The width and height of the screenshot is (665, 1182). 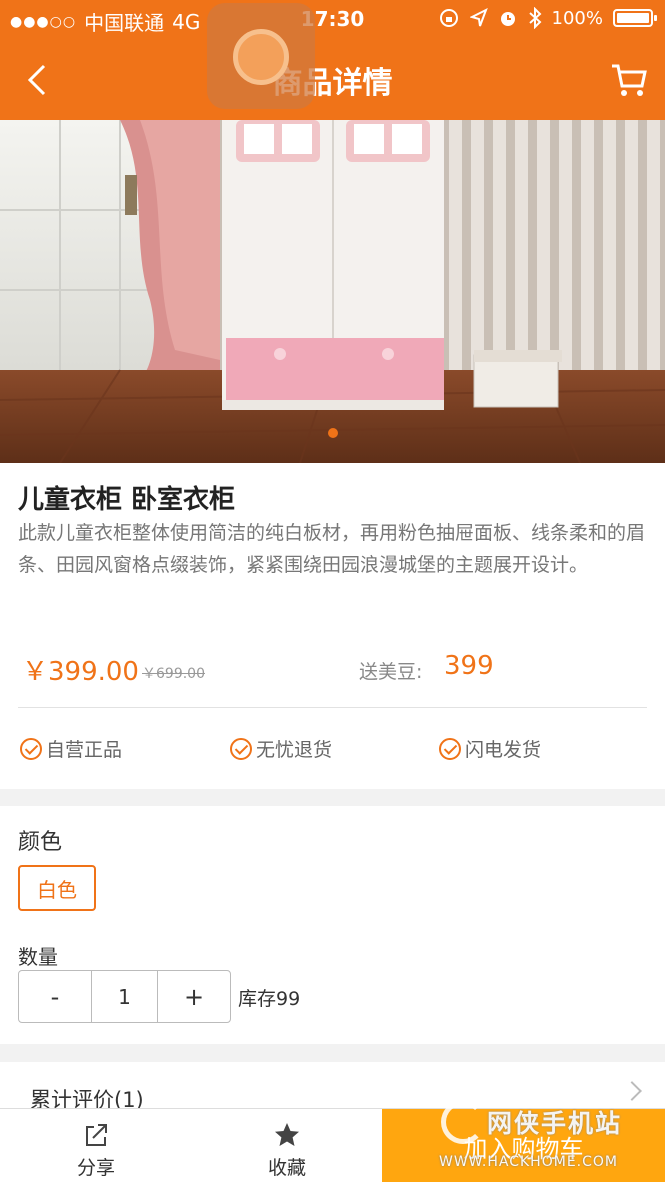 What do you see at coordinates (478, 17) in the screenshot?
I see `location-arrow-icon` at bounding box center [478, 17].